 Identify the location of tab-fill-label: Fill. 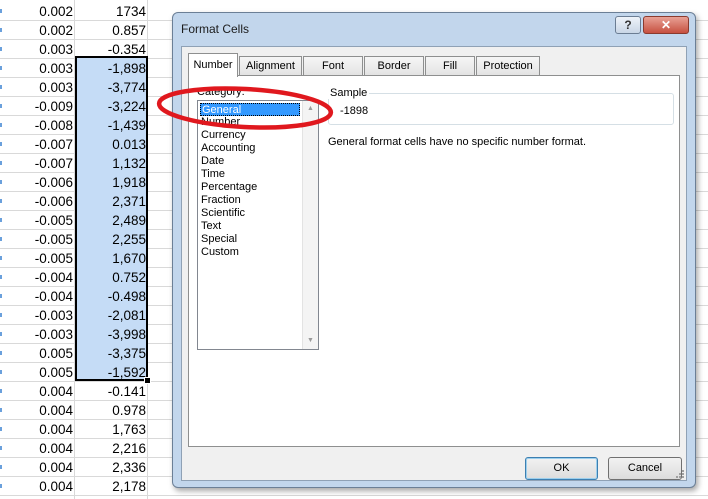
(450, 66).